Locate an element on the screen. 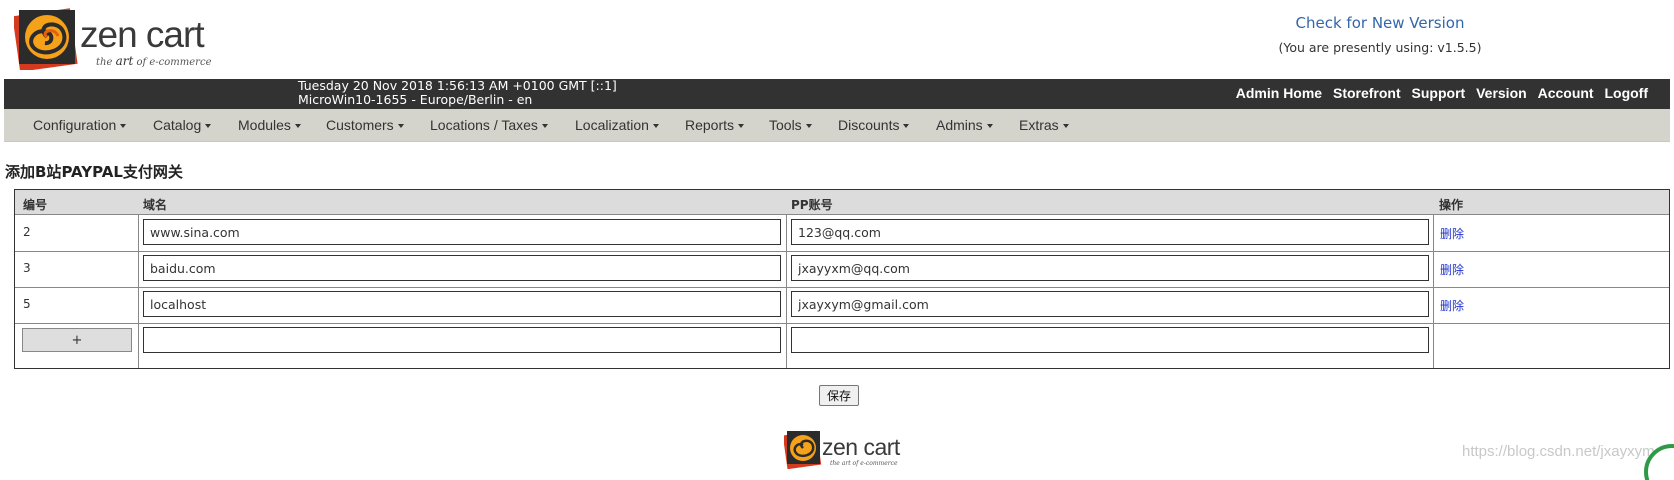 The height and width of the screenshot is (480, 1674). menu-tools: Tools is located at coordinates (790, 125).